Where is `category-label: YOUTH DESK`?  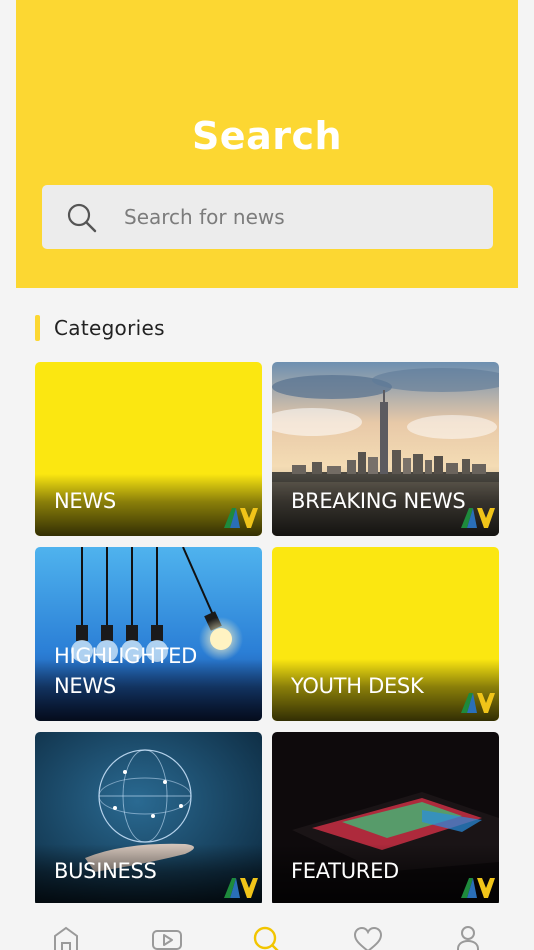
category-label: YOUTH DESK is located at coordinates (357, 686).